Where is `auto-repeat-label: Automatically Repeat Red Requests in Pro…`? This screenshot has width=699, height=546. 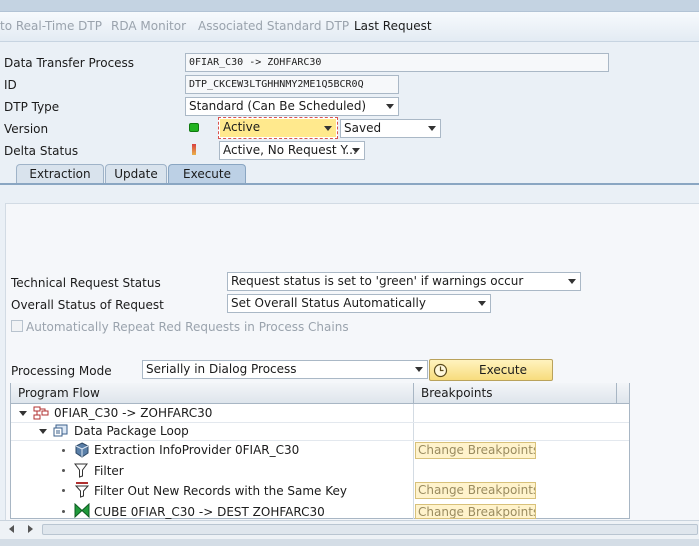 auto-repeat-label: Automatically Repeat Red Requests in Pro… is located at coordinates (187, 327).